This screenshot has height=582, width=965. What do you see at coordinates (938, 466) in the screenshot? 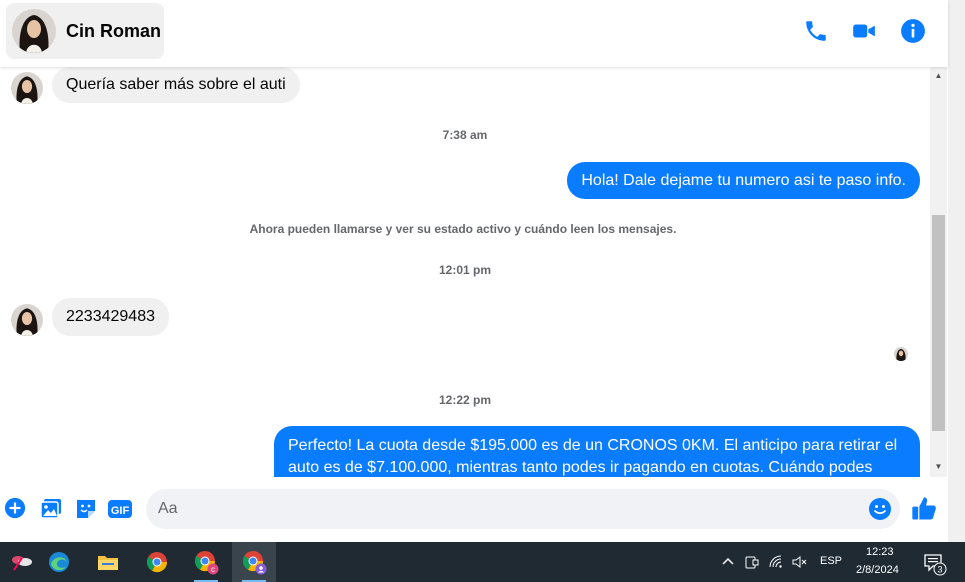
I see `scroll-down-icon: ▼` at bounding box center [938, 466].